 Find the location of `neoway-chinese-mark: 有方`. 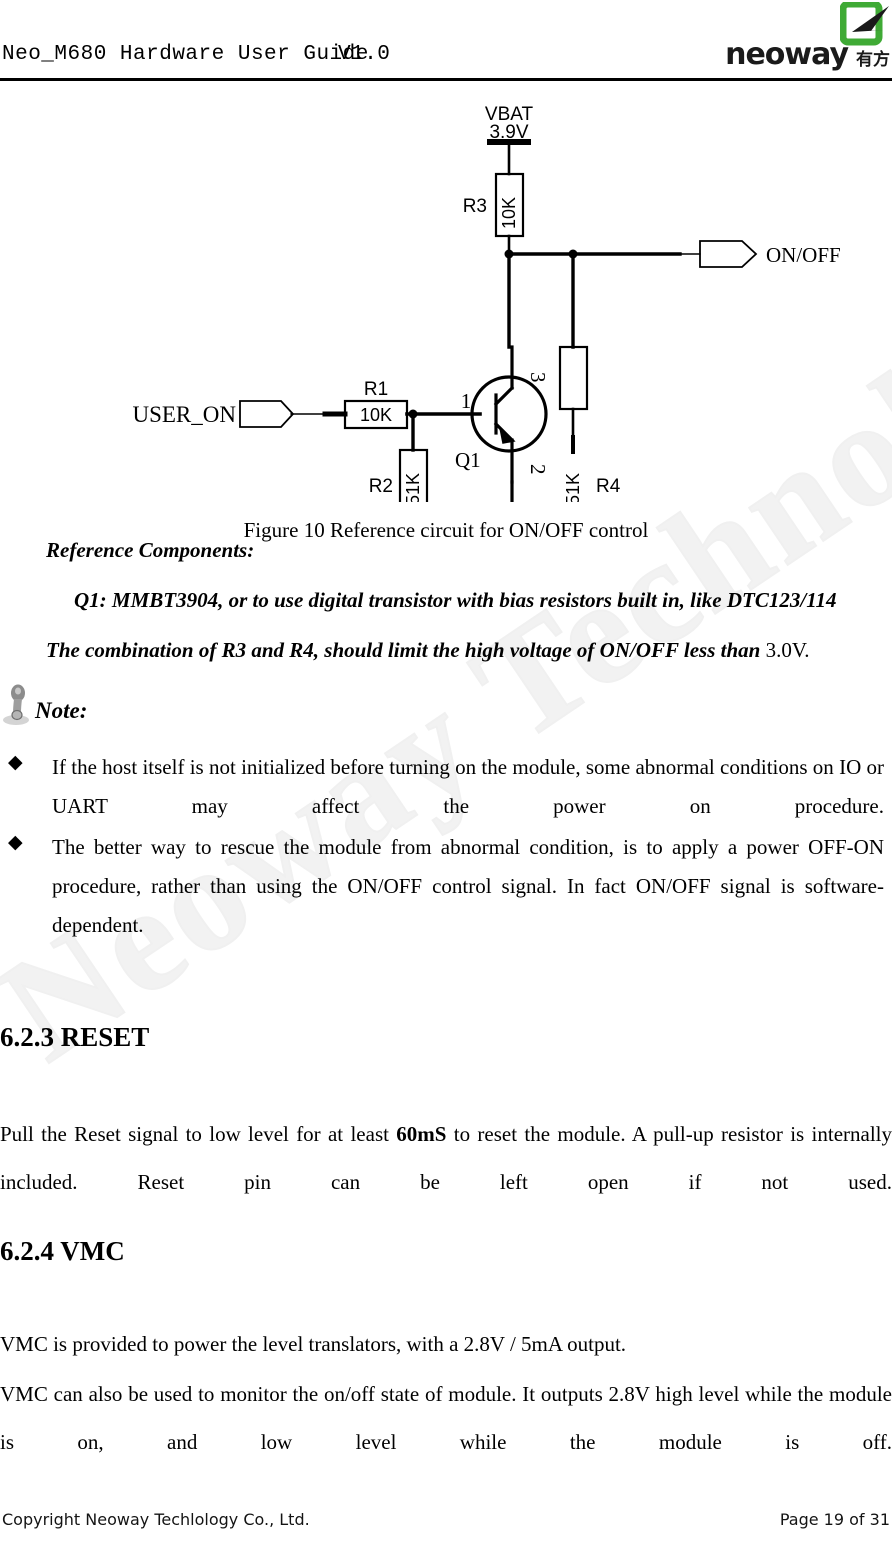

neoway-chinese-mark: 有方 is located at coordinates (873, 60).